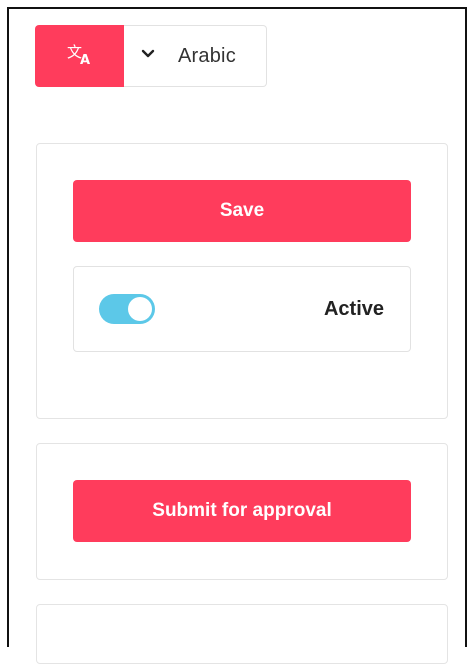 Image resolution: width=470 pixels, height=664 pixels. I want to click on status-label: Active, so click(353, 308).